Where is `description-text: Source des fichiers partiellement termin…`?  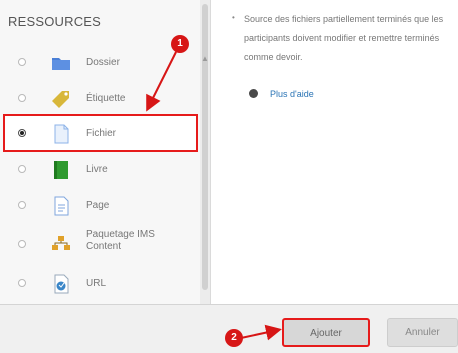 description-text: Source des fichiers partiellement termin… is located at coordinates (344, 38).